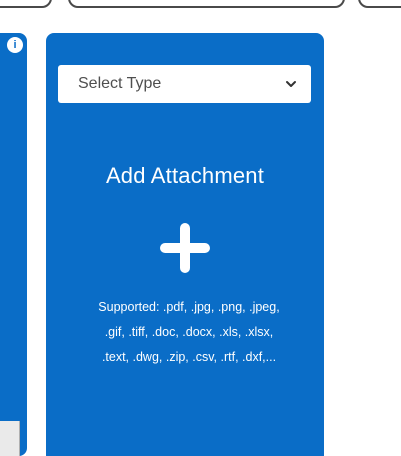 This screenshot has width=401, height=456. I want to click on supported-line: .gif, .tiff, .doc, .docx, .xls, .xlsx,, so click(189, 332).